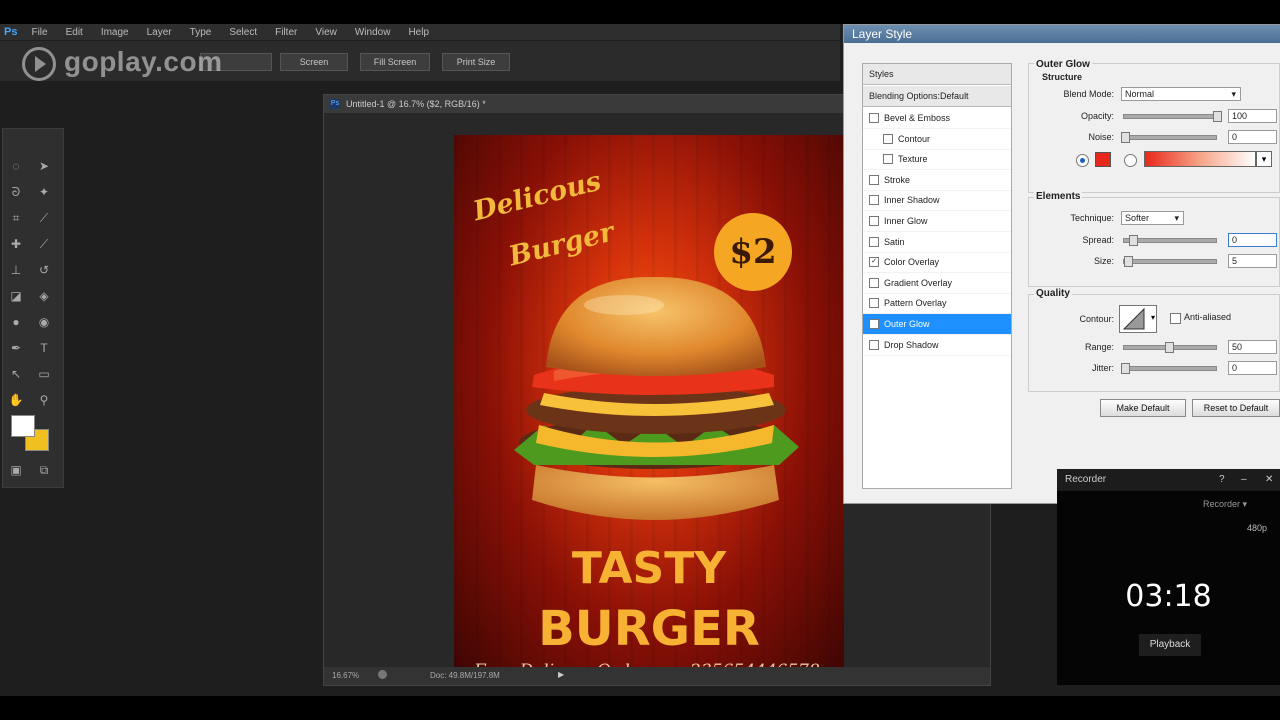  I want to click on range-field: 50, so click(1252, 347).